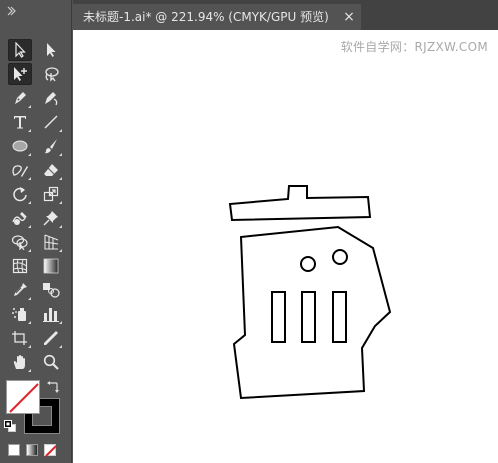 Image resolution: width=498 pixels, height=463 pixels. I want to click on artboard-icon, so click(19, 338).